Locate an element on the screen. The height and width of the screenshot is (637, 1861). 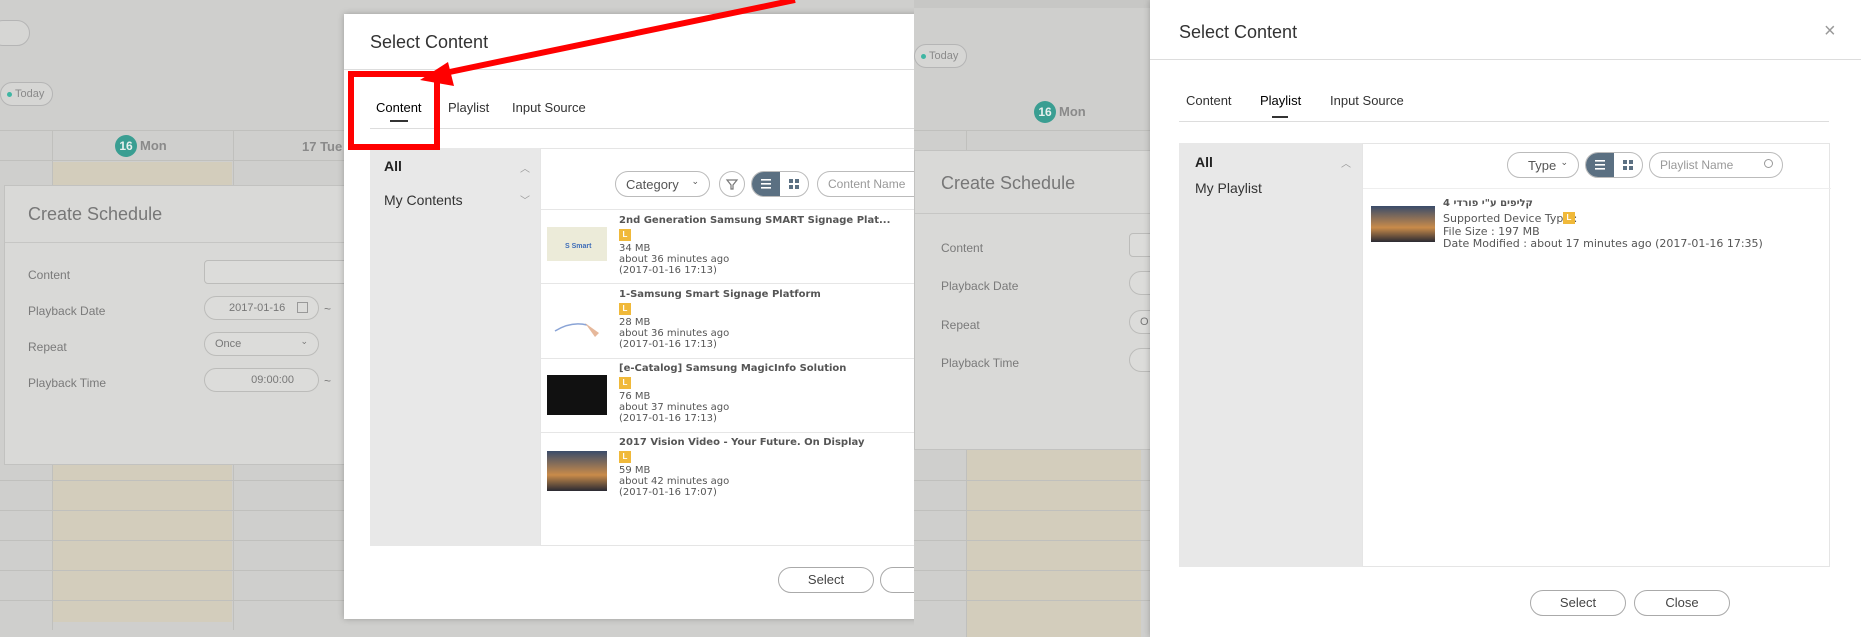
category-label: Category is located at coordinates (652, 184).